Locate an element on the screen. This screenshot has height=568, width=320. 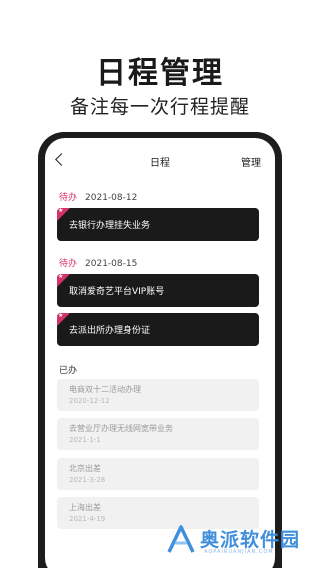
manage-button: 管理 is located at coordinates (251, 161).